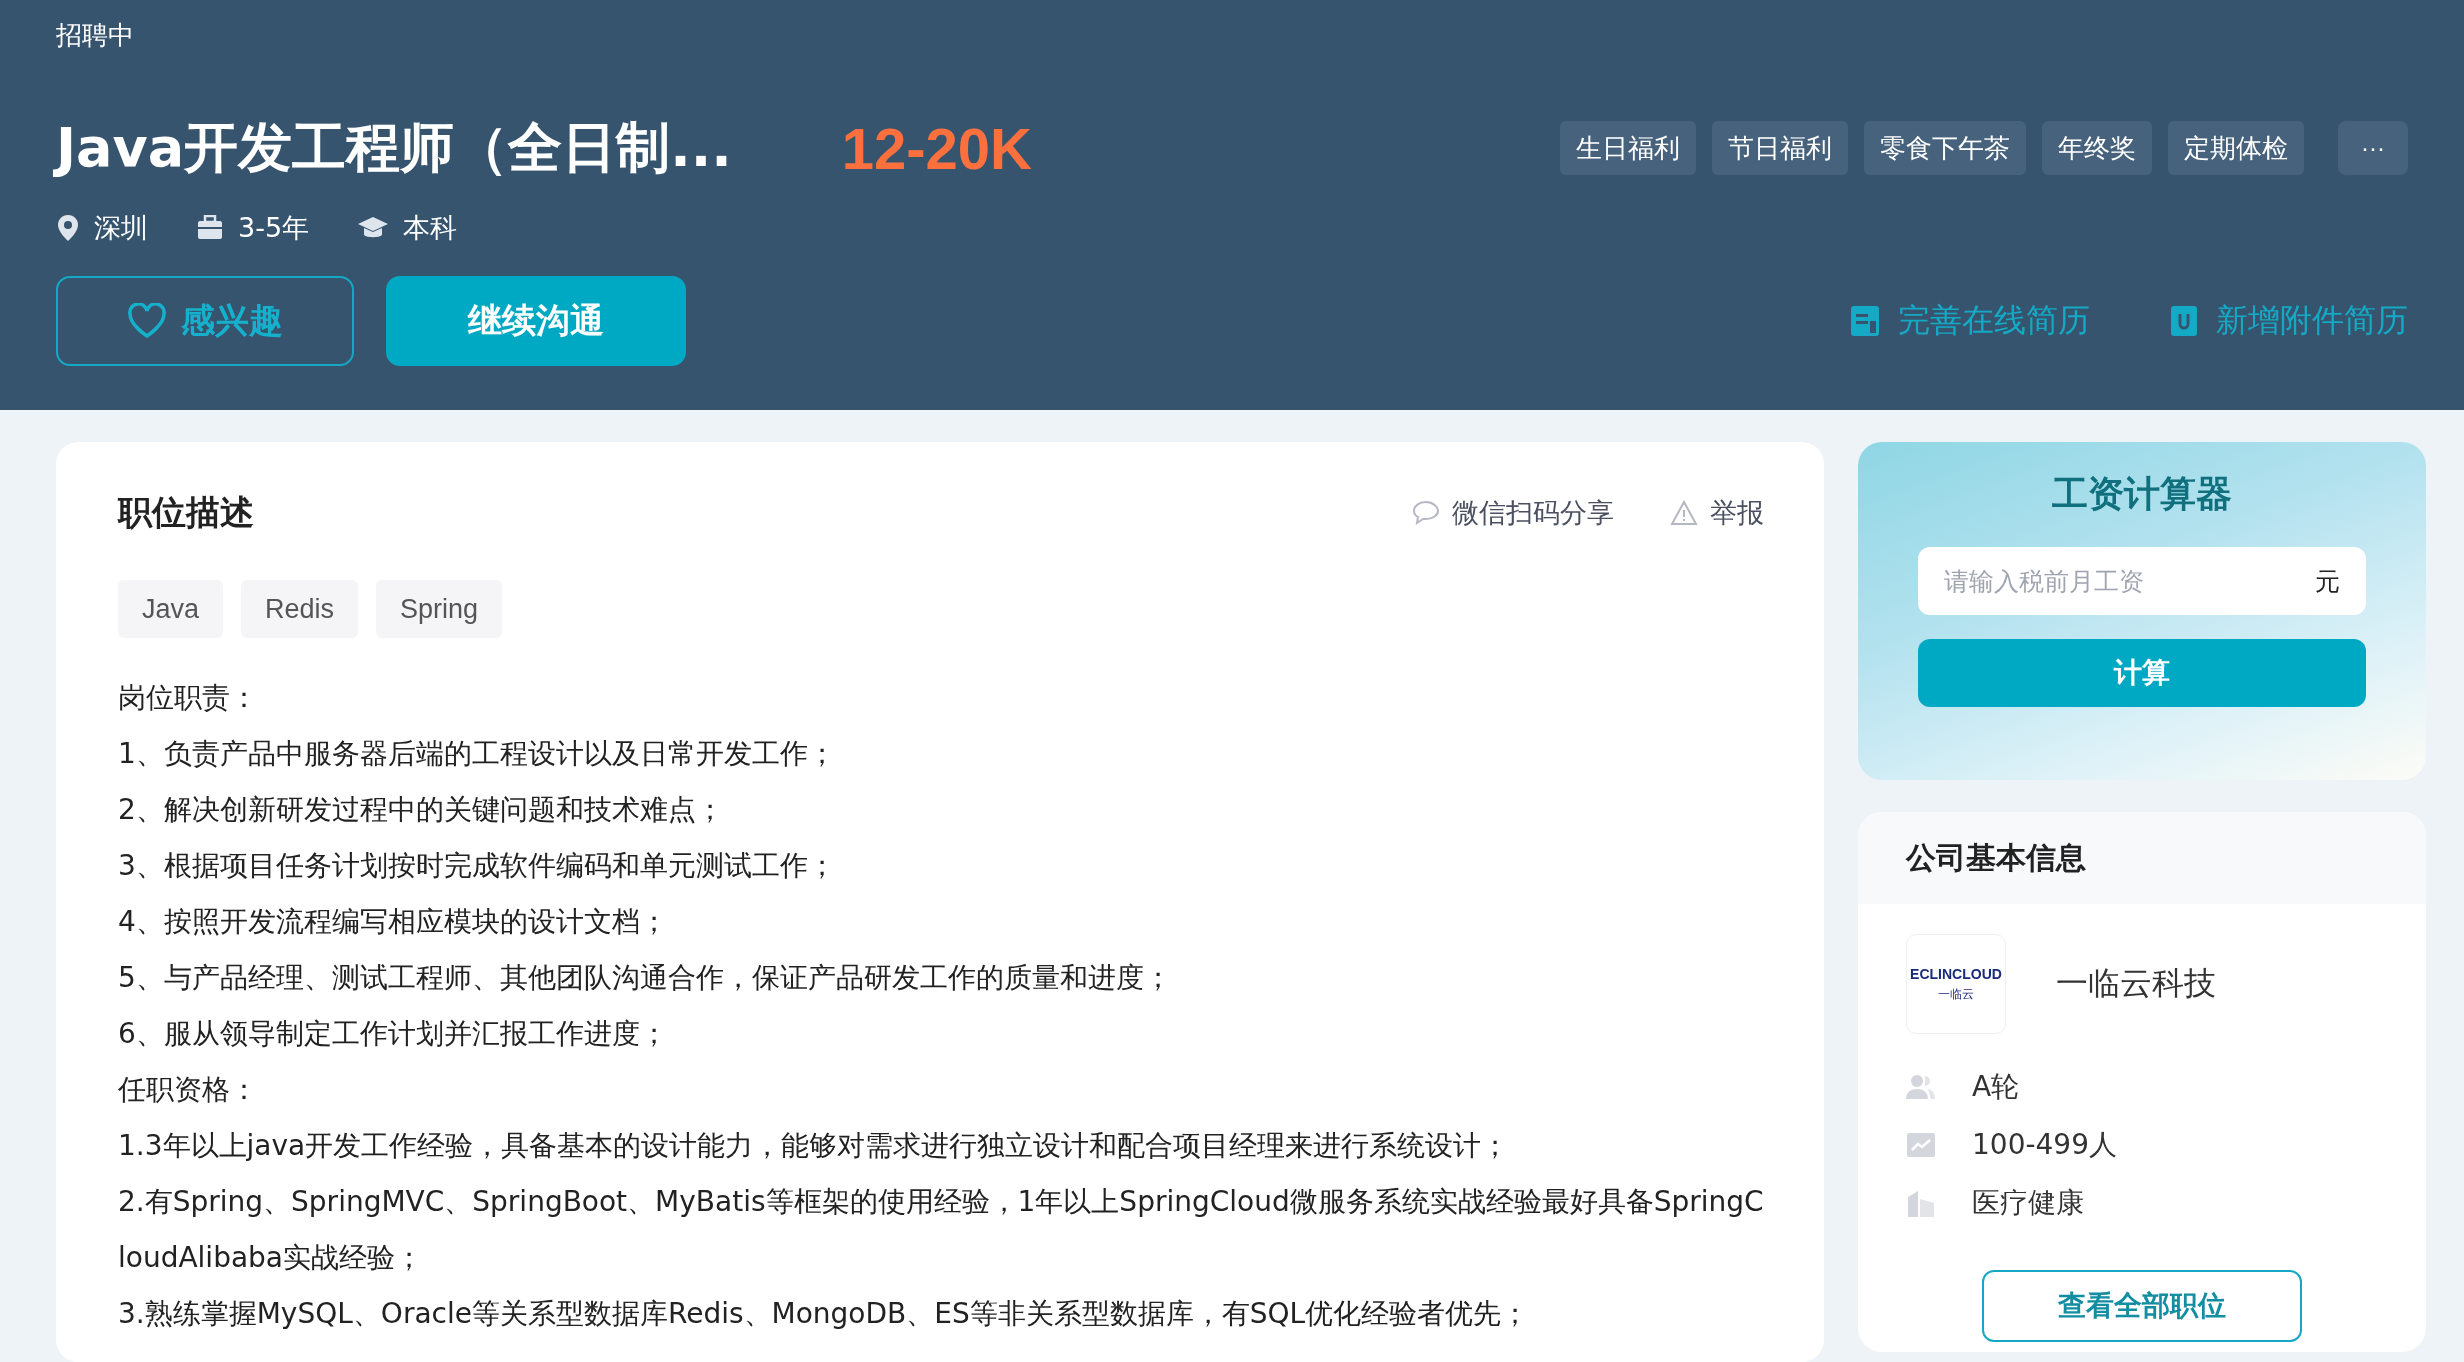  What do you see at coordinates (1426, 513) in the screenshot?
I see `chat-bubble-icon` at bounding box center [1426, 513].